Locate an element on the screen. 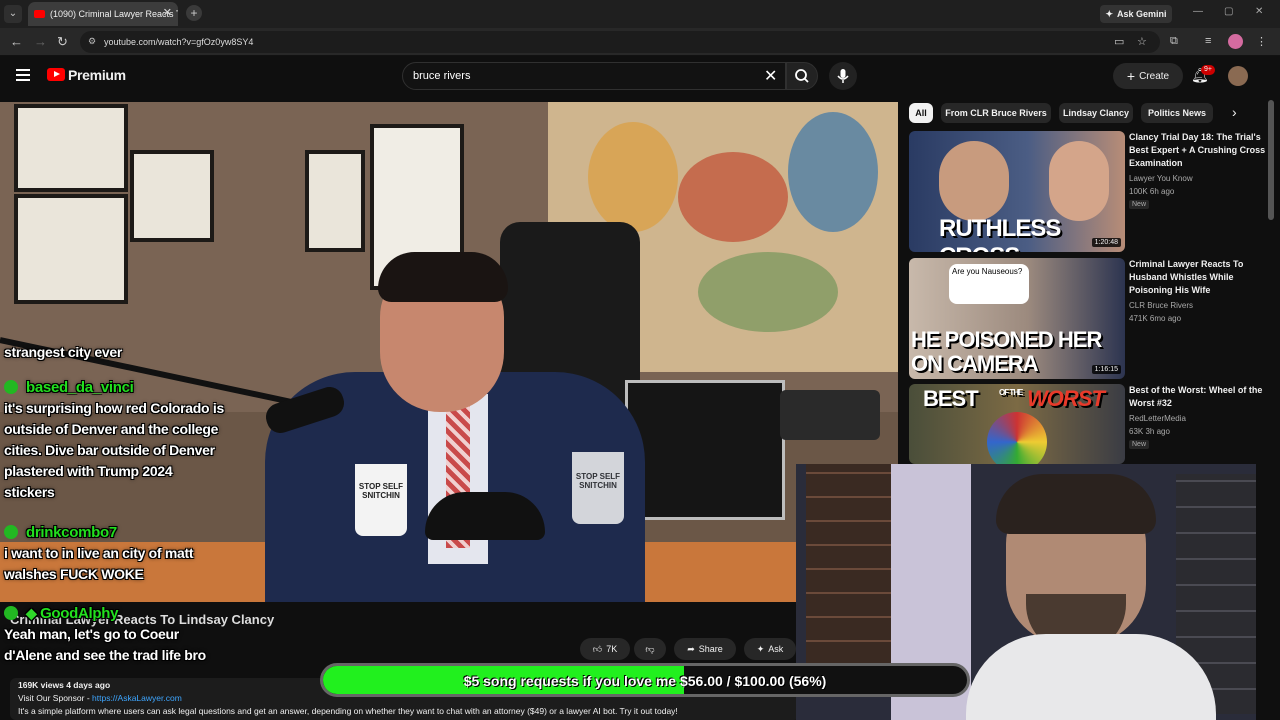 This screenshot has height=720, width=1280. reload-icon: ↻ is located at coordinates (62, 42).